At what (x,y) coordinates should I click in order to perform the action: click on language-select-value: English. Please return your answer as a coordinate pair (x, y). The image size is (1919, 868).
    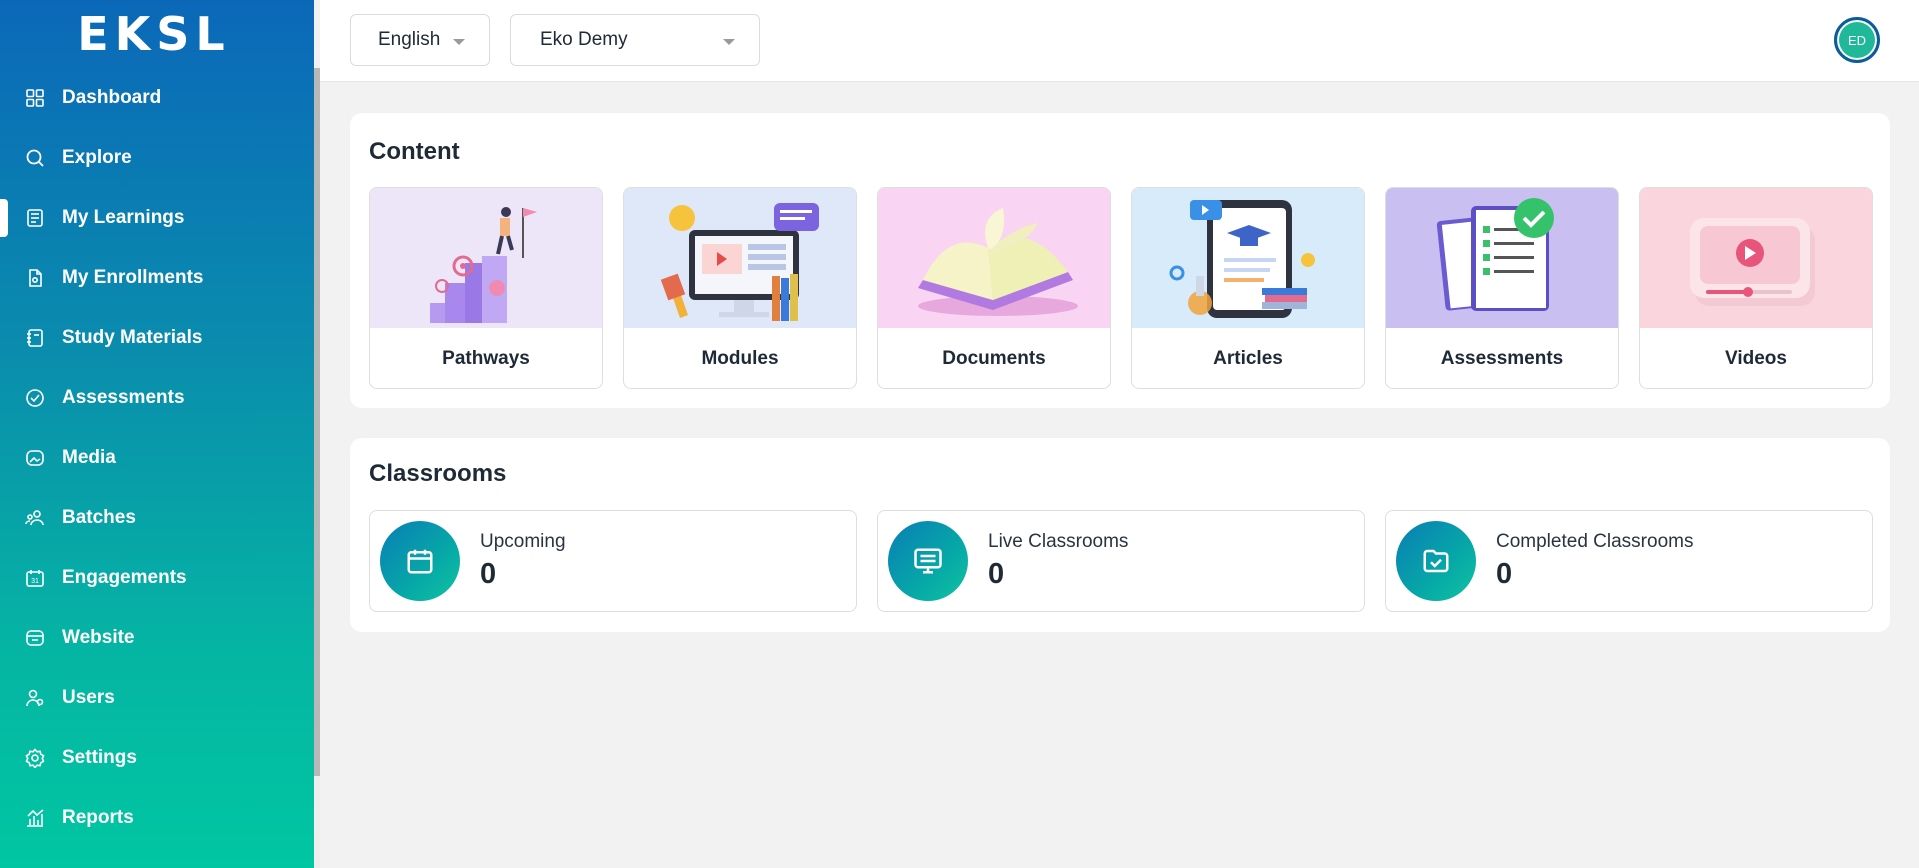
    Looking at the image, I should click on (409, 39).